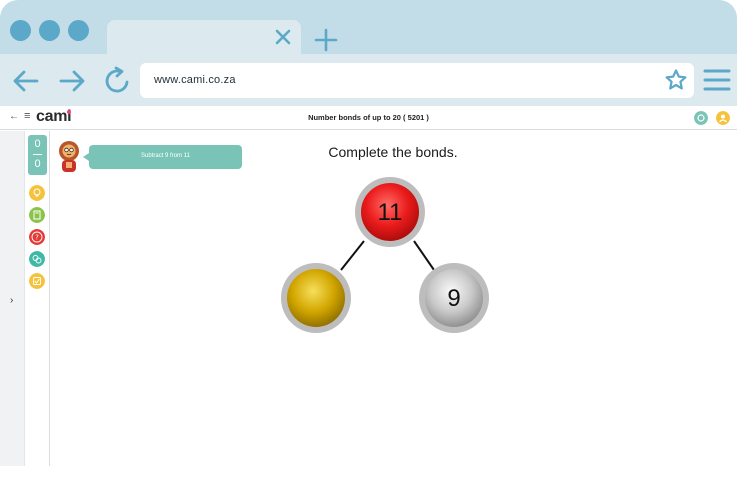  Describe the element at coordinates (49, 30) in the screenshot. I see `window-minimize-dot` at that location.